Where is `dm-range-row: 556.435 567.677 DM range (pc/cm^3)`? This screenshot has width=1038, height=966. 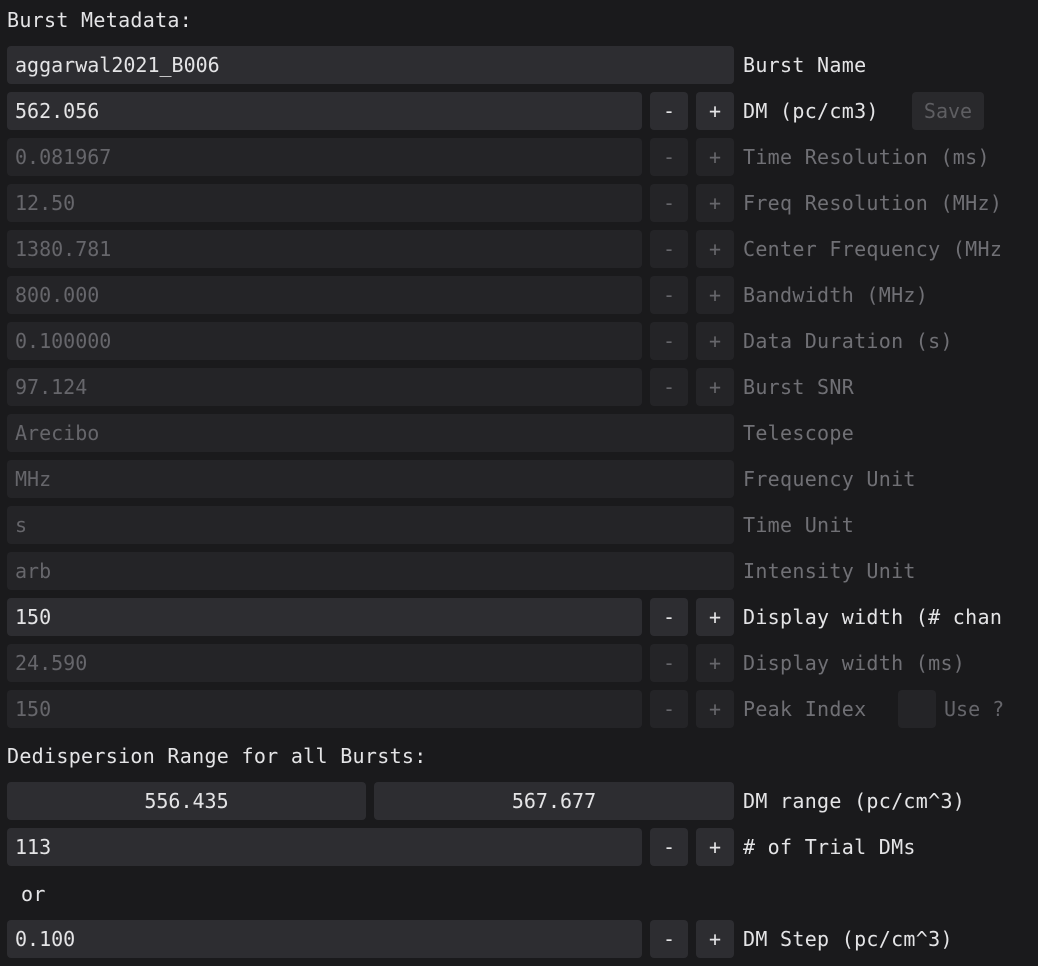 dm-range-row: 556.435 567.677 DM range (pc/cm^3) is located at coordinates (519, 805).